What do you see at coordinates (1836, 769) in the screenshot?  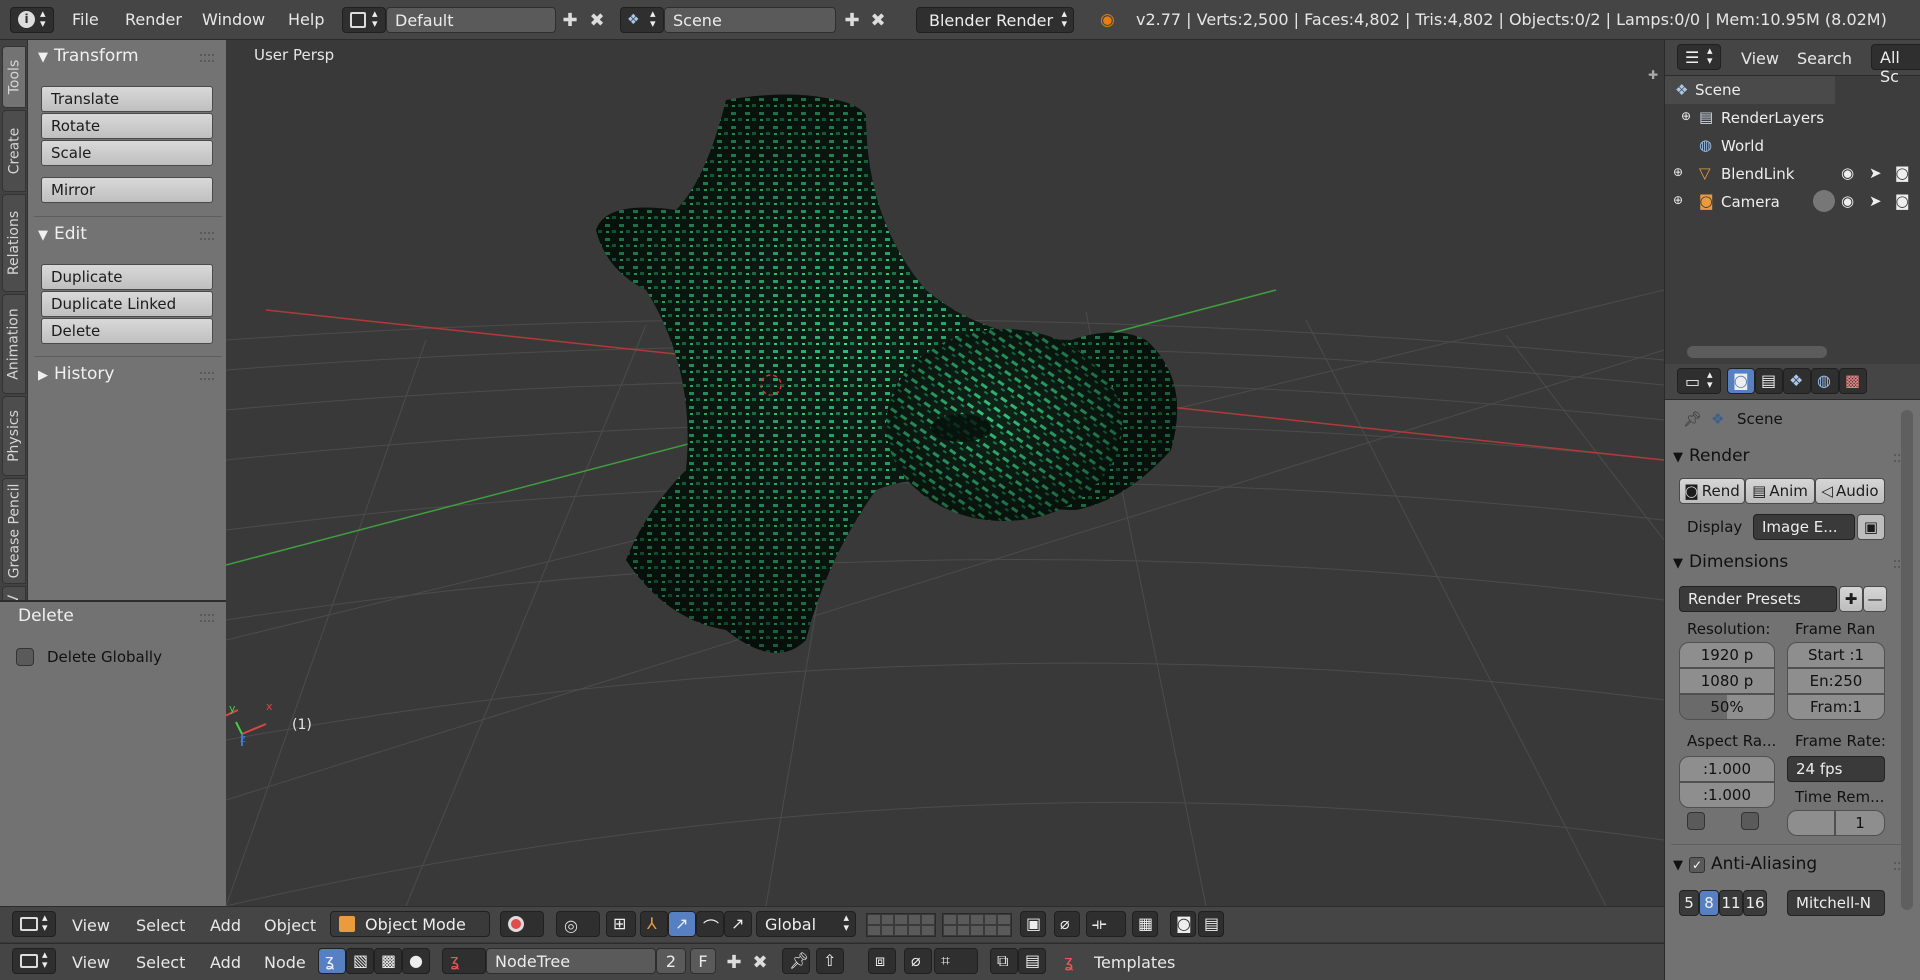 I see `frame-rate-dropdown: 24 fps` at bounding box center [1836, 769].